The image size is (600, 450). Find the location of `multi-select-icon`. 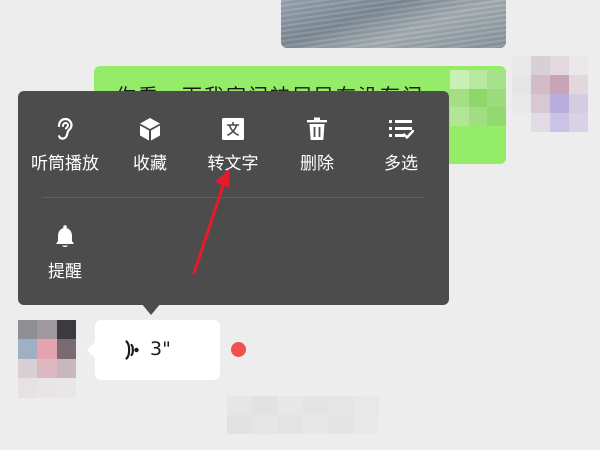

multi-select-icon is located at coordinates (401, 129).